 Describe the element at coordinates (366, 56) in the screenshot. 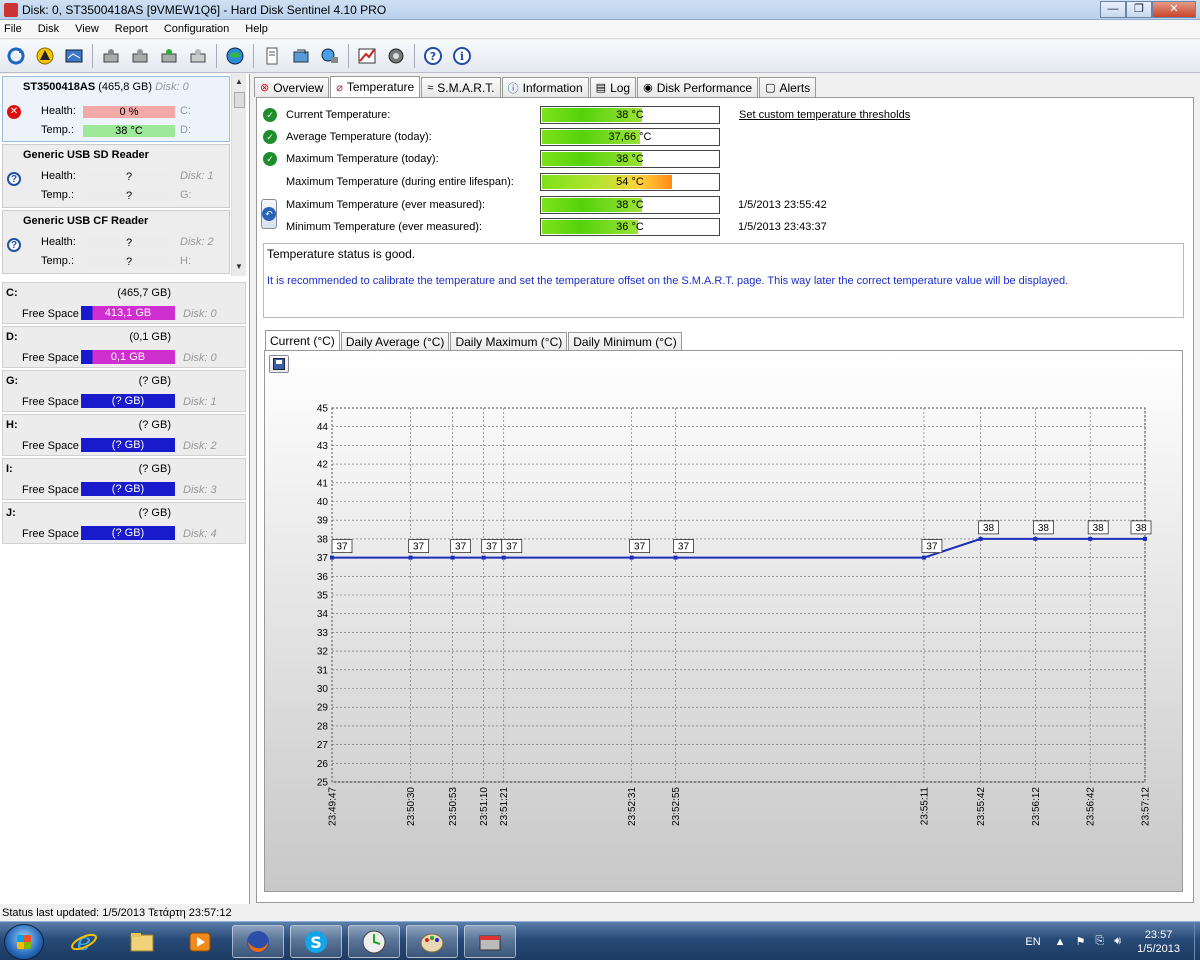

I see `chart-icon` at that location.